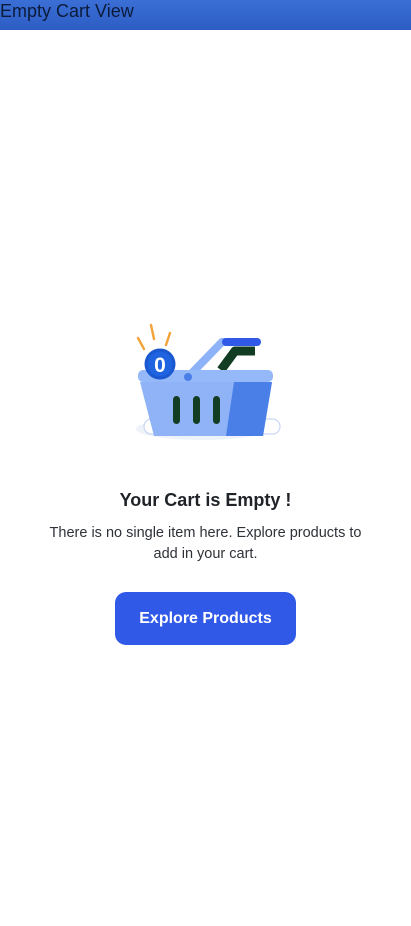 The width and height of the screenshot is (411, 926). What do you see at coordinates (205, 500) in the screenshot?
I see `empty-cart-title: Your Cart is Empty !` at bounding box center [205, 500].